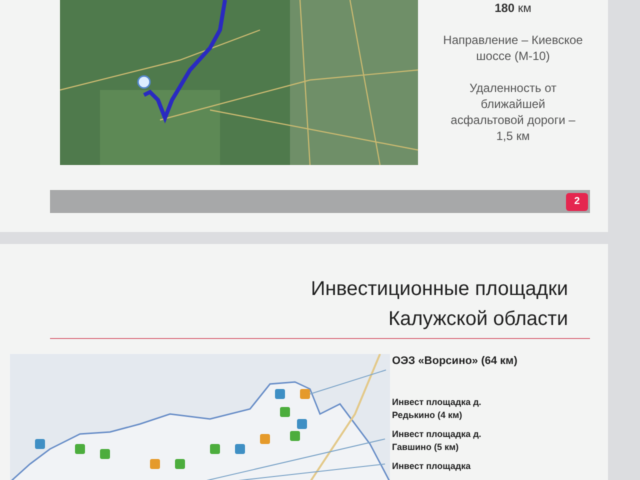 The width and height of the screenshot is (640, 480). What do you see at coordinates (439, 289) in the screenshot?
I see `slide-title: Инвестиционные площадки` at bounding box center [439, 289].